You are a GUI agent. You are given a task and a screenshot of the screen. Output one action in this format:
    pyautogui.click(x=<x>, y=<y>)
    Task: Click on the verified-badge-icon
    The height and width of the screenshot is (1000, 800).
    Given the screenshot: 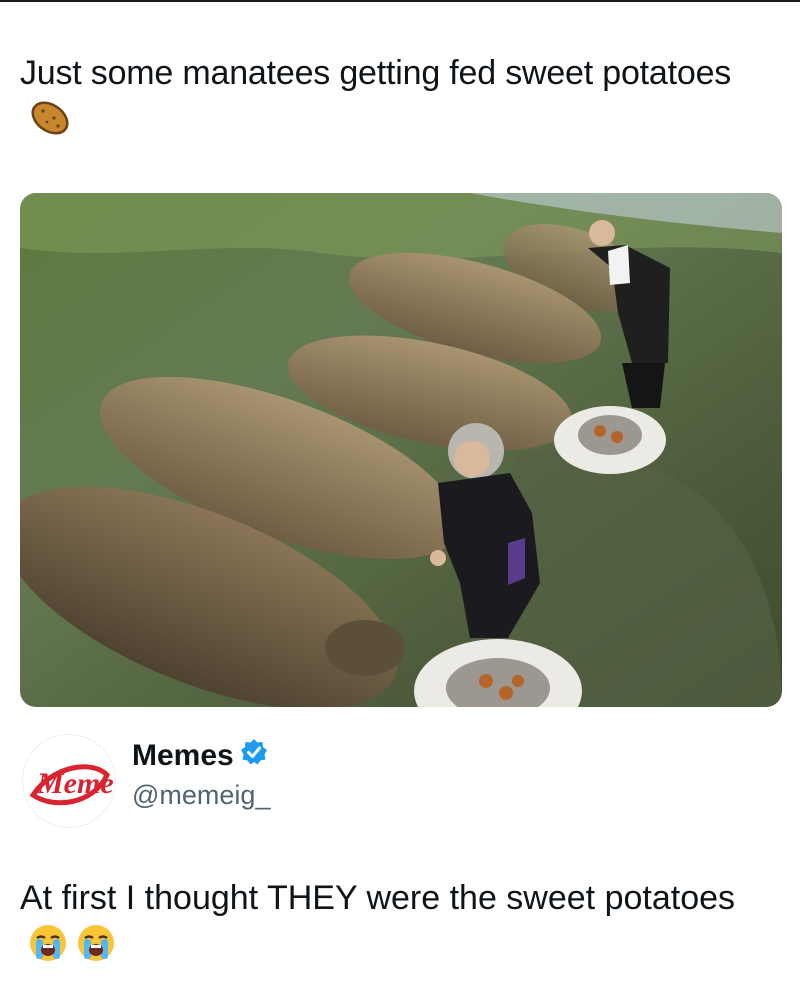 What is the action you would take?
    pyautogui.click(x=254, y=756)
    